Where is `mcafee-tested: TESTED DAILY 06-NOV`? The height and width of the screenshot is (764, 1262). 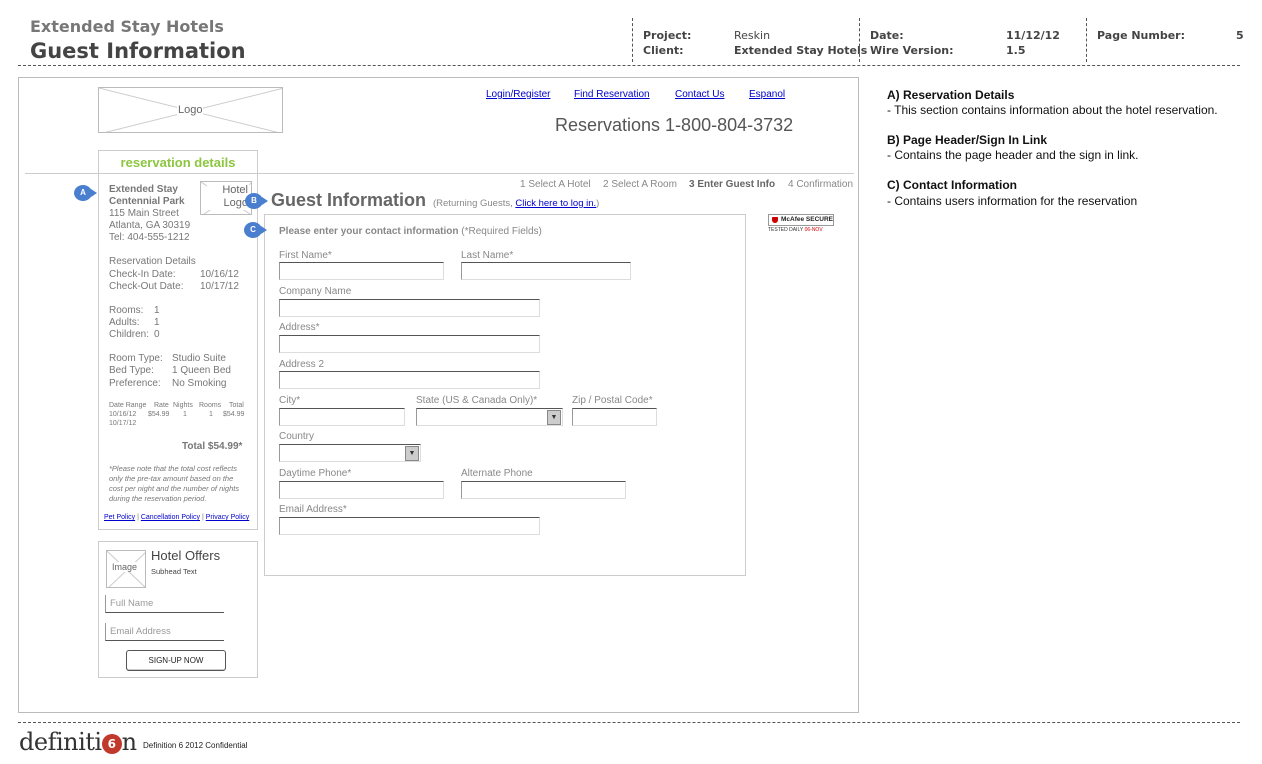 mcafee-tested: TESTED DAILY 06-NOV is located at coordinates (801, 230).